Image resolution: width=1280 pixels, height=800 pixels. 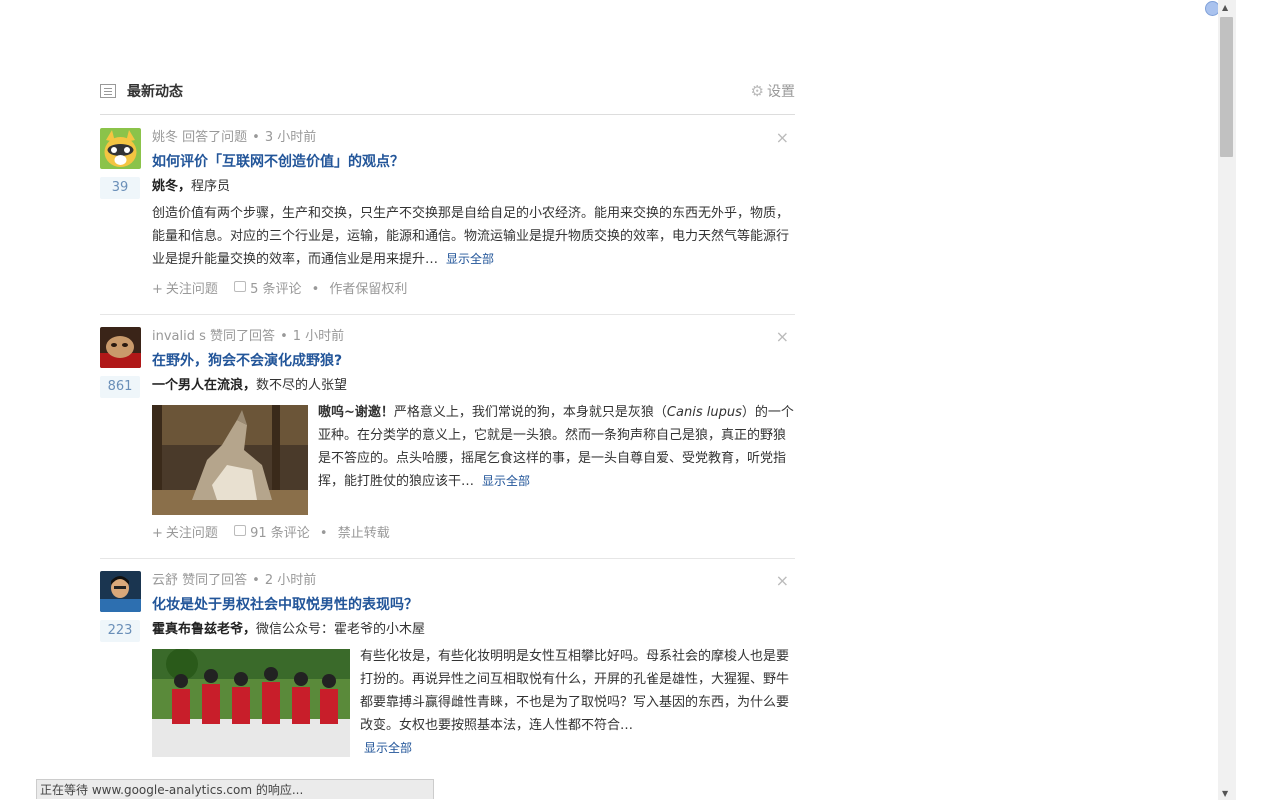 What do you see at coordinates (165, 580) in the screenshot?
I see `meta-user: 云舒` at bounding box center [165, 580].